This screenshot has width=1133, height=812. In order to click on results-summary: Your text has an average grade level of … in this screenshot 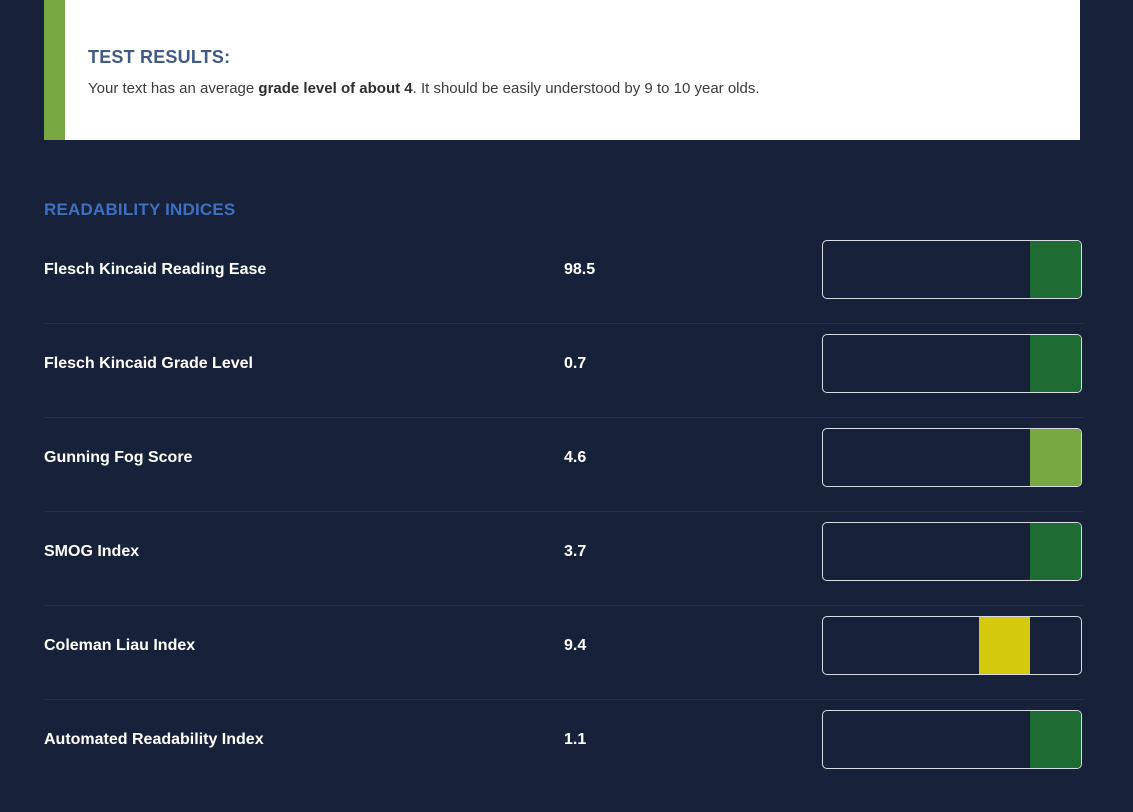, I will do `click(424, 88)`.